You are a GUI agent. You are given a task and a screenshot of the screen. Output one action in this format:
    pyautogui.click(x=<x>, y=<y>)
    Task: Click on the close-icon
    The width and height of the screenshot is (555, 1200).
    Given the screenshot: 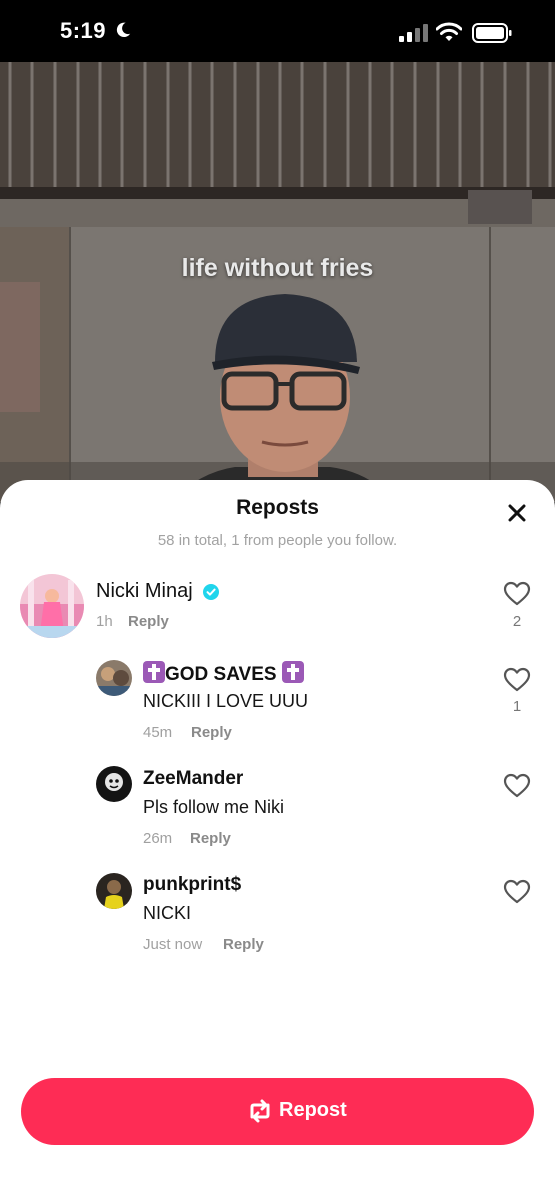 What is the action you would take?
    pyautogui.click(x=517, y=513)
    